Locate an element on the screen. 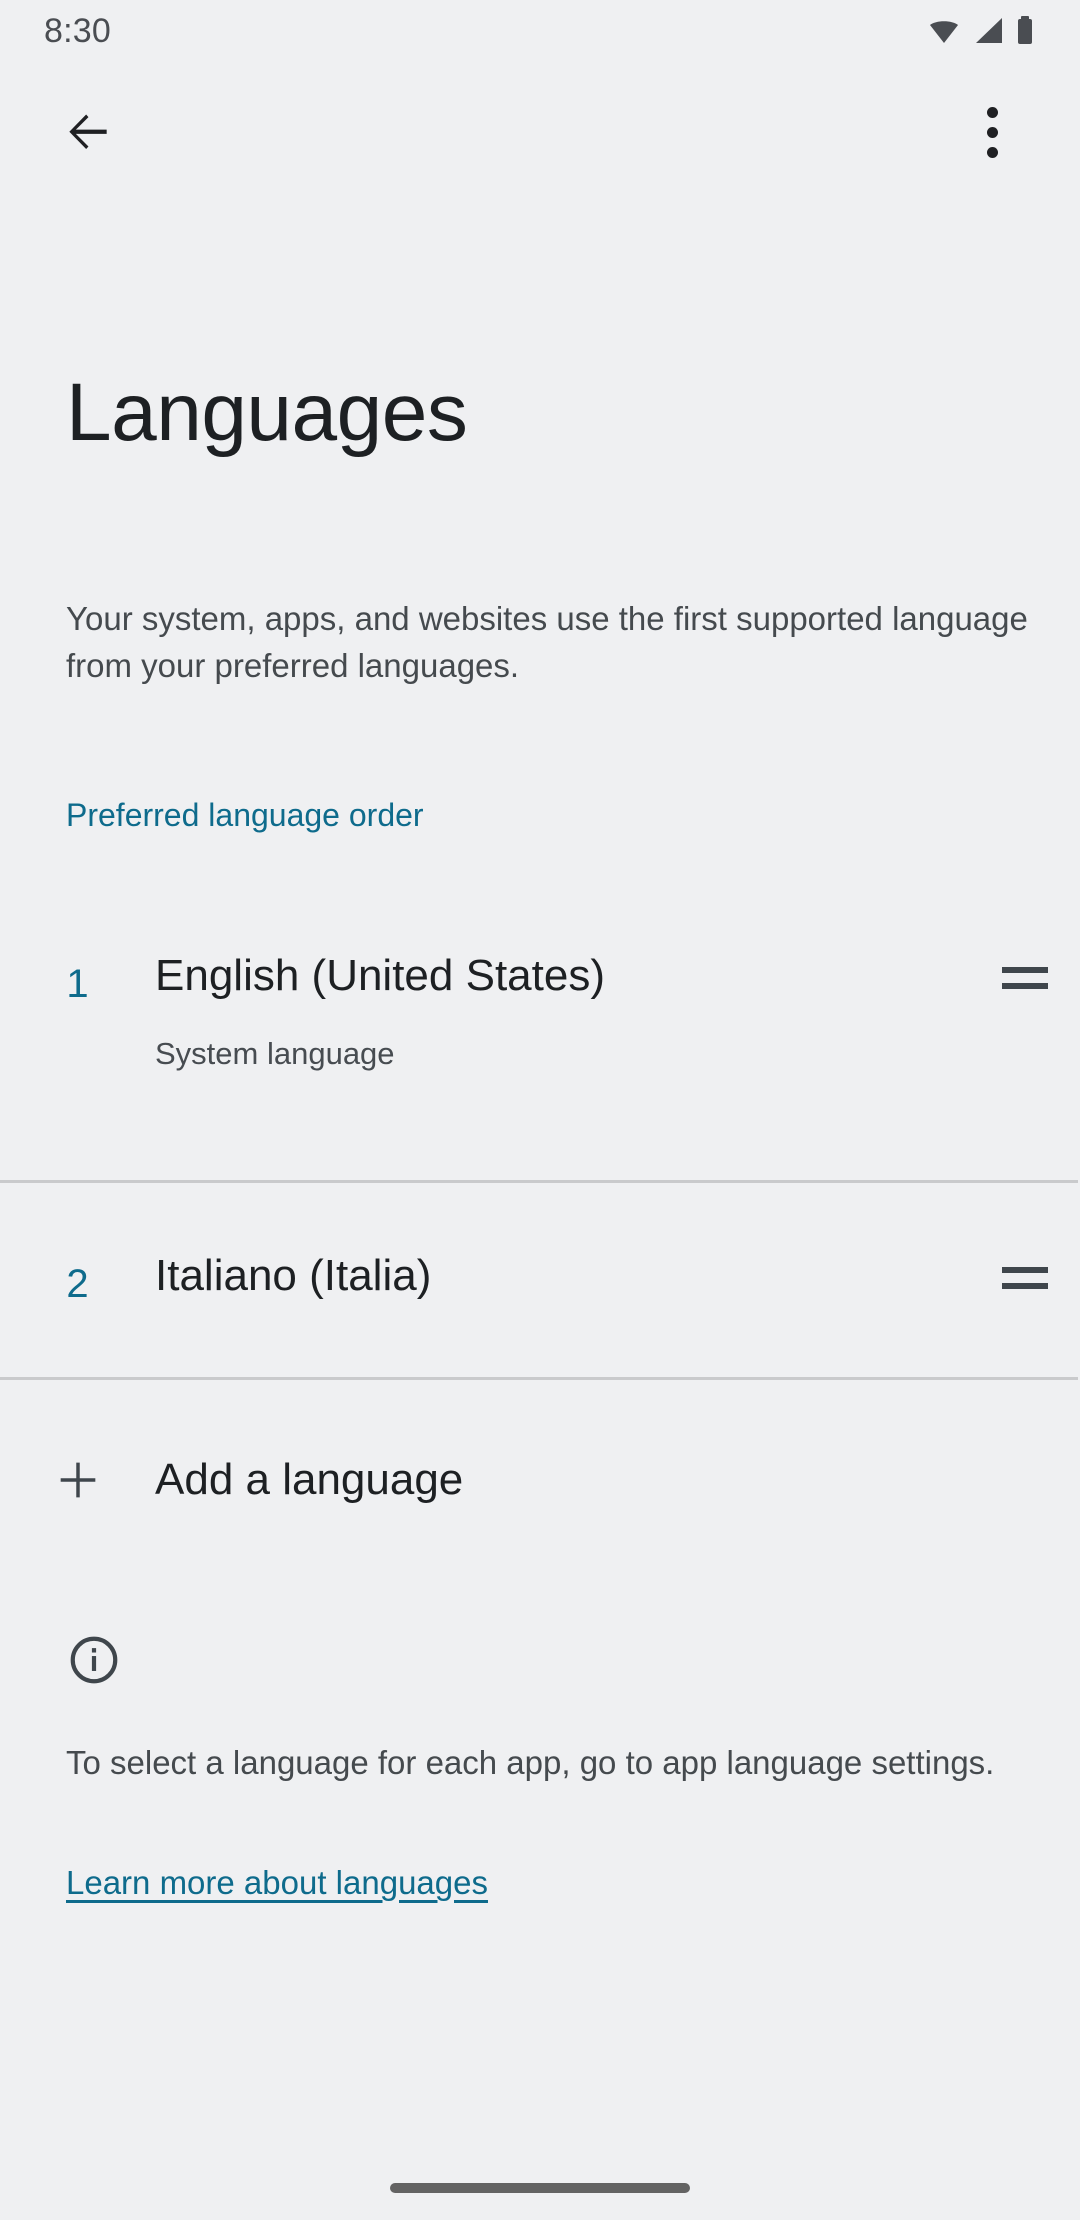 The height and width of the screenshot is (2220, 1080). plus-icon-wrap is located at coordinates (77, 1480).